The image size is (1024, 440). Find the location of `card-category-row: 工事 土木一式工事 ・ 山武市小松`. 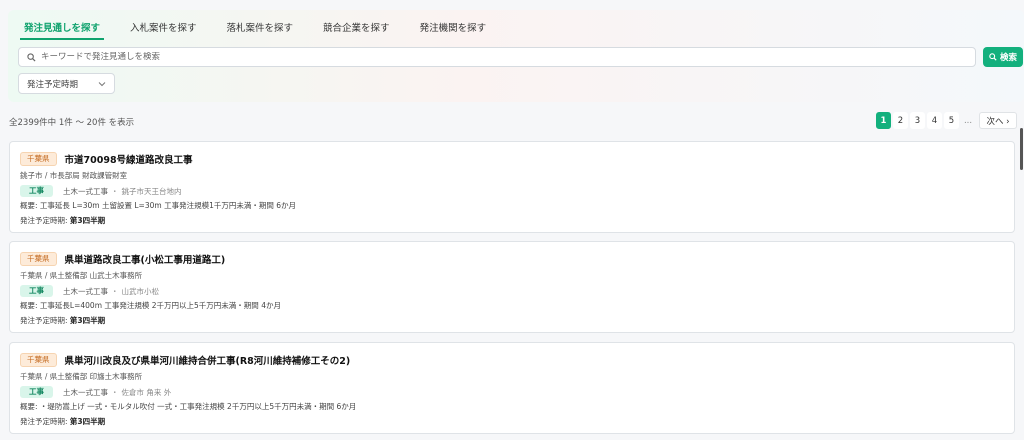

card-category-row: 工事 土木一式工事 ・ 山武市小松 is located at coordinates (89, 291).